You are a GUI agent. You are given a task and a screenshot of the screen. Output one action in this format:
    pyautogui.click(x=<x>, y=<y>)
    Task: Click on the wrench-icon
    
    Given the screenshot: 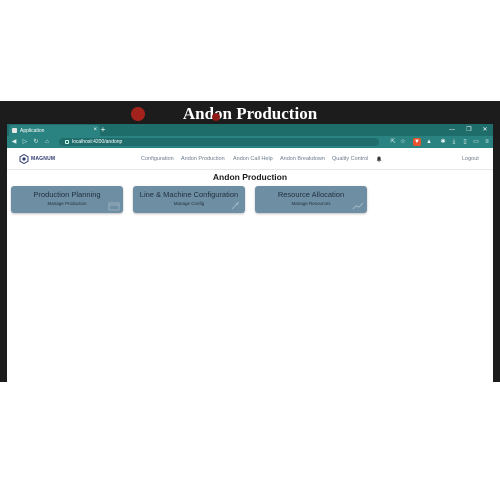 What is the action you would take?
    pyautogui.click(x=235, y=205)
    